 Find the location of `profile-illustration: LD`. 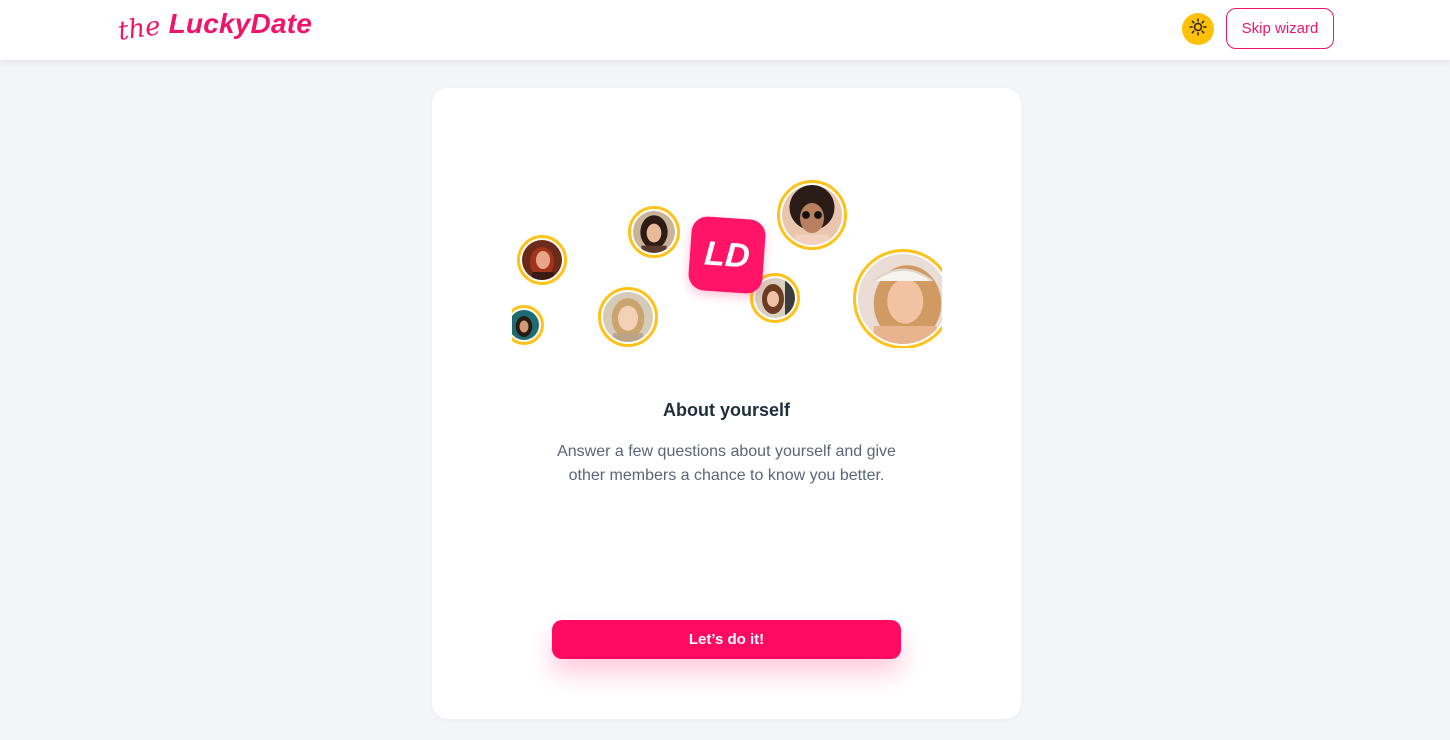

profile-illustration: LD is located at coordinates (727, 258).